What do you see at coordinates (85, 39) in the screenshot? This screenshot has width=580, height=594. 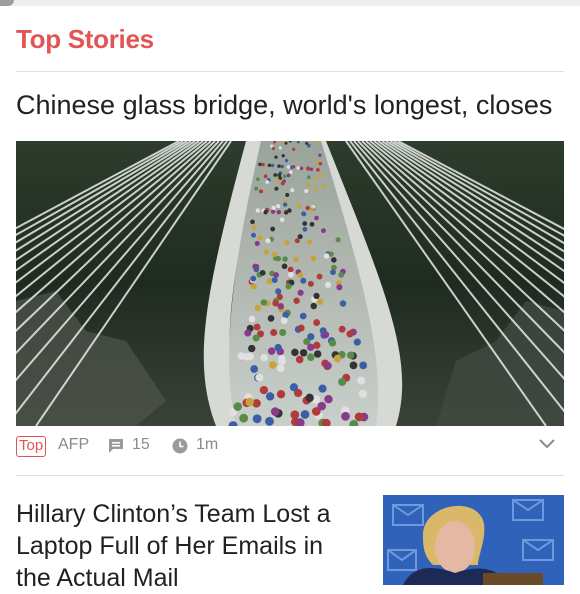 I see `section-title: Top Stories` at bounding box center [85, 39].